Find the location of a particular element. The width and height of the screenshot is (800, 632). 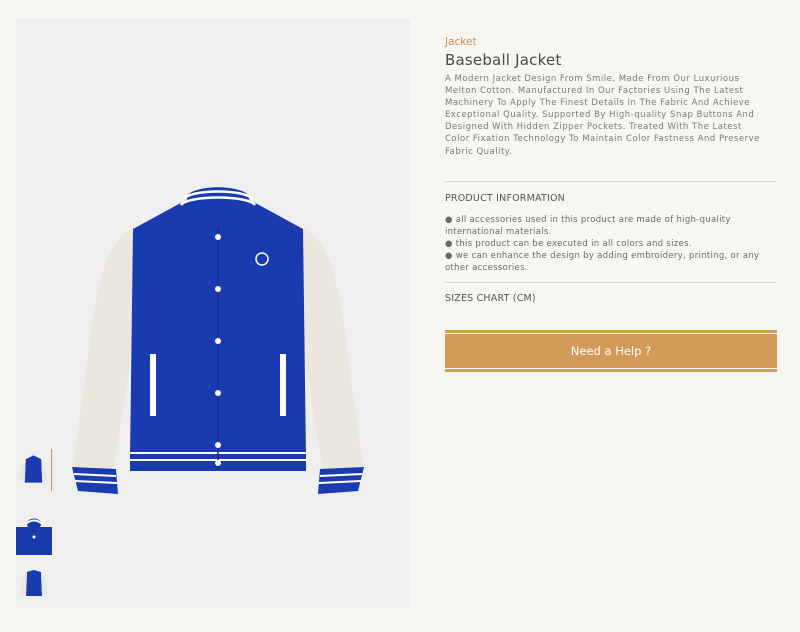

thumbnail-front-view is located at coordinates (34, 470).